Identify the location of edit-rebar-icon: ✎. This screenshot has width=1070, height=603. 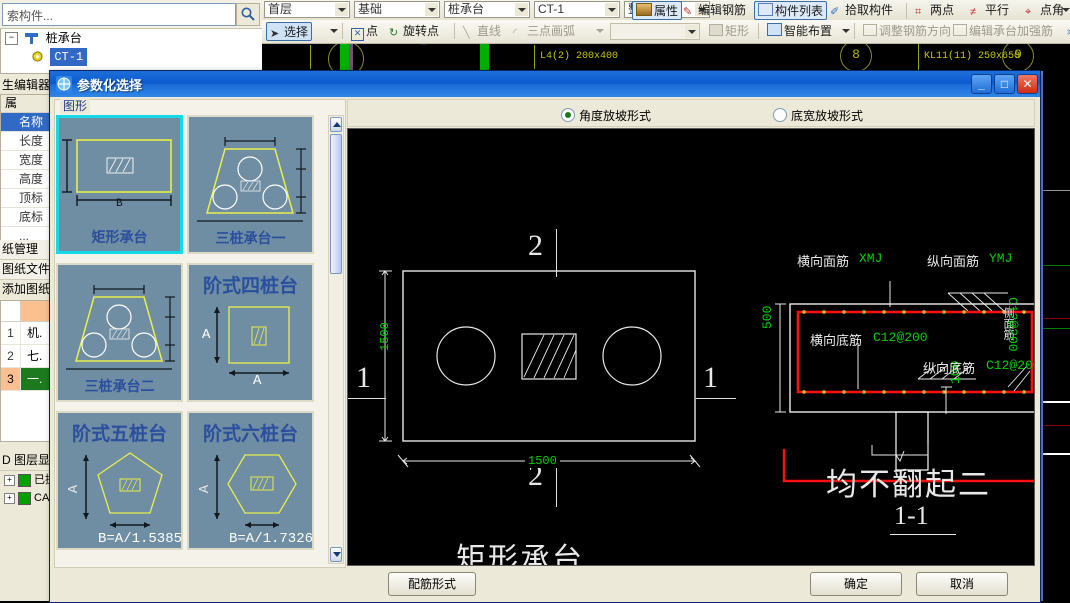
(688, 12).